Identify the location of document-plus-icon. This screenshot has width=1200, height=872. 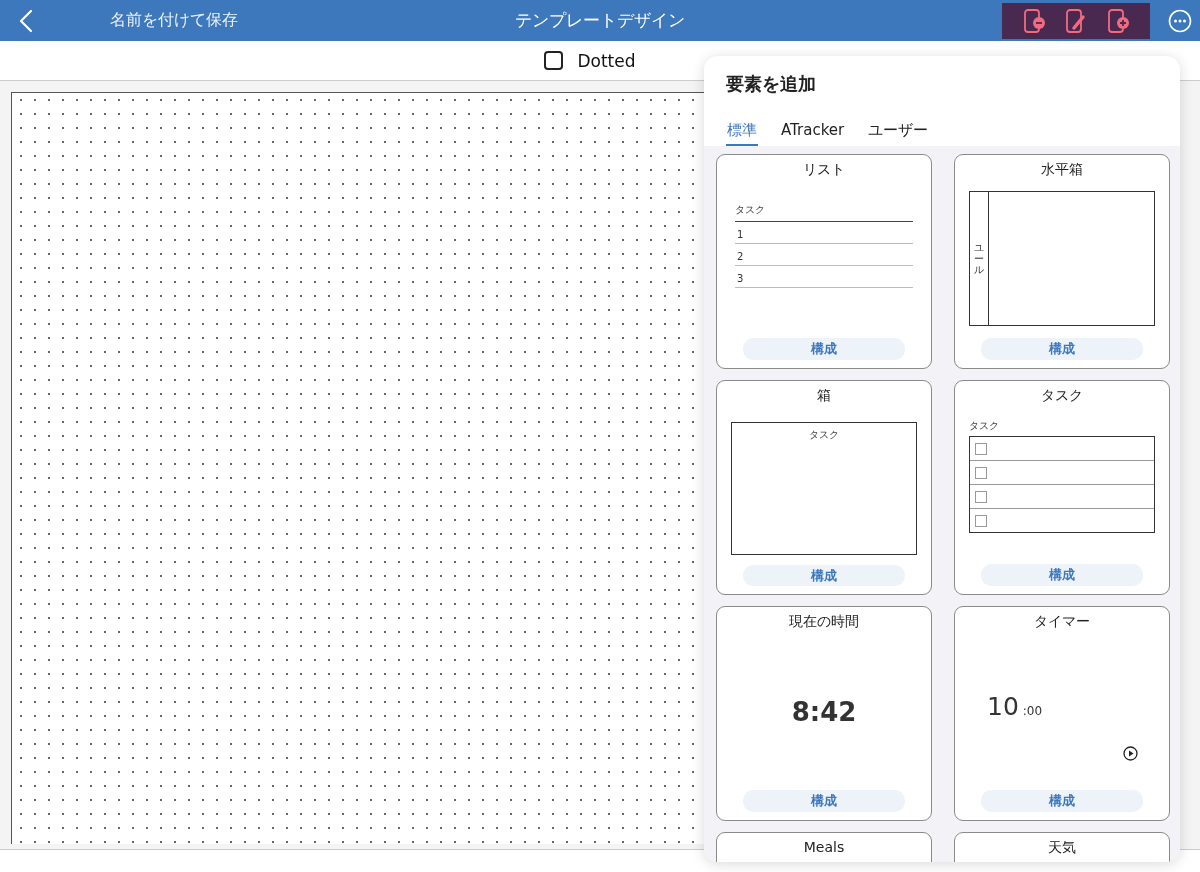
(1118, 20).